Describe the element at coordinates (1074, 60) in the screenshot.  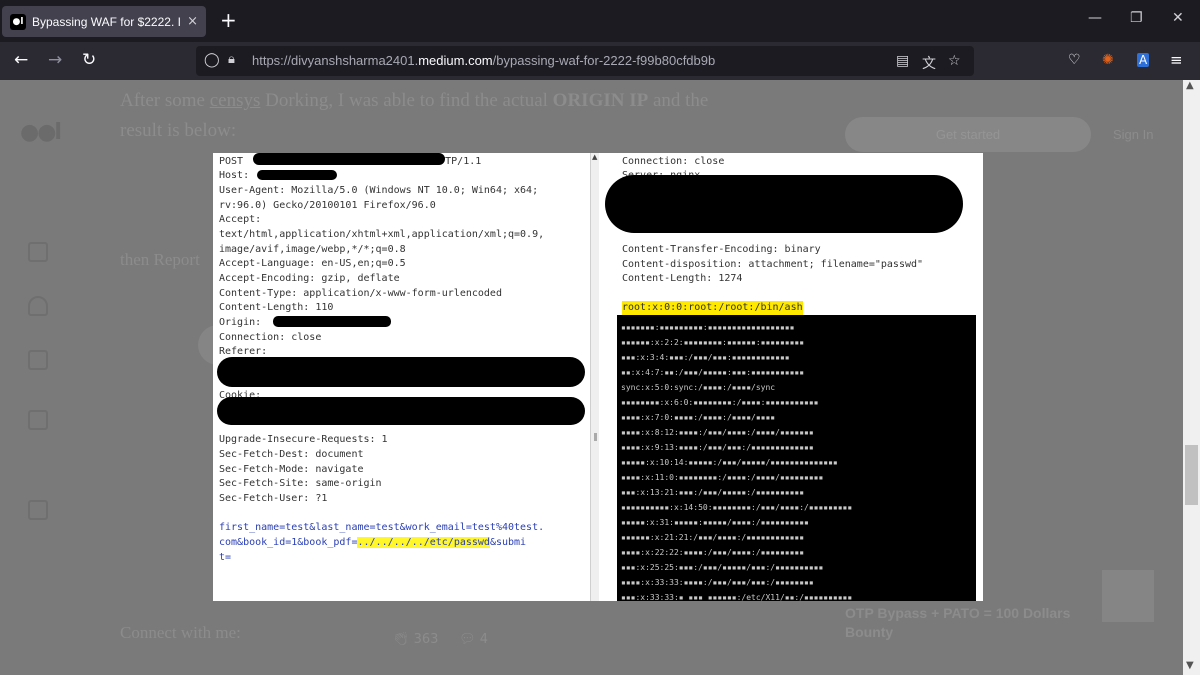
I see `pocket-icon: ♡` at that location.